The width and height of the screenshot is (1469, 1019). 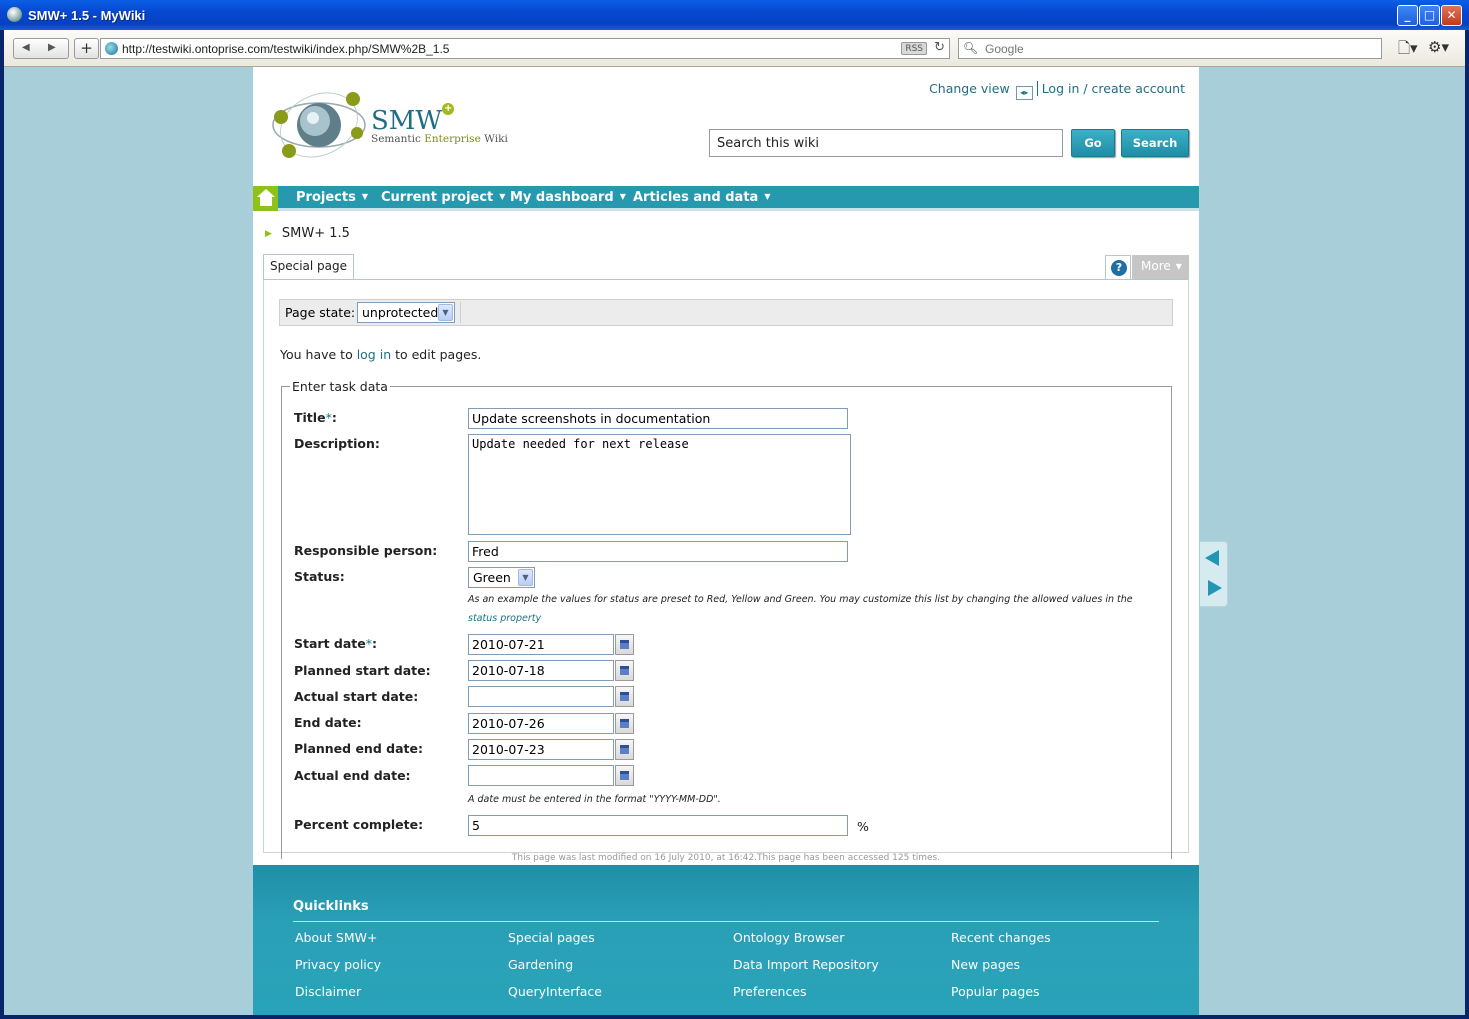 What do you see at coordinates (1451, 15) in the screenshot?
I see `close-button: ✕` at bounding box center [1451, 15].